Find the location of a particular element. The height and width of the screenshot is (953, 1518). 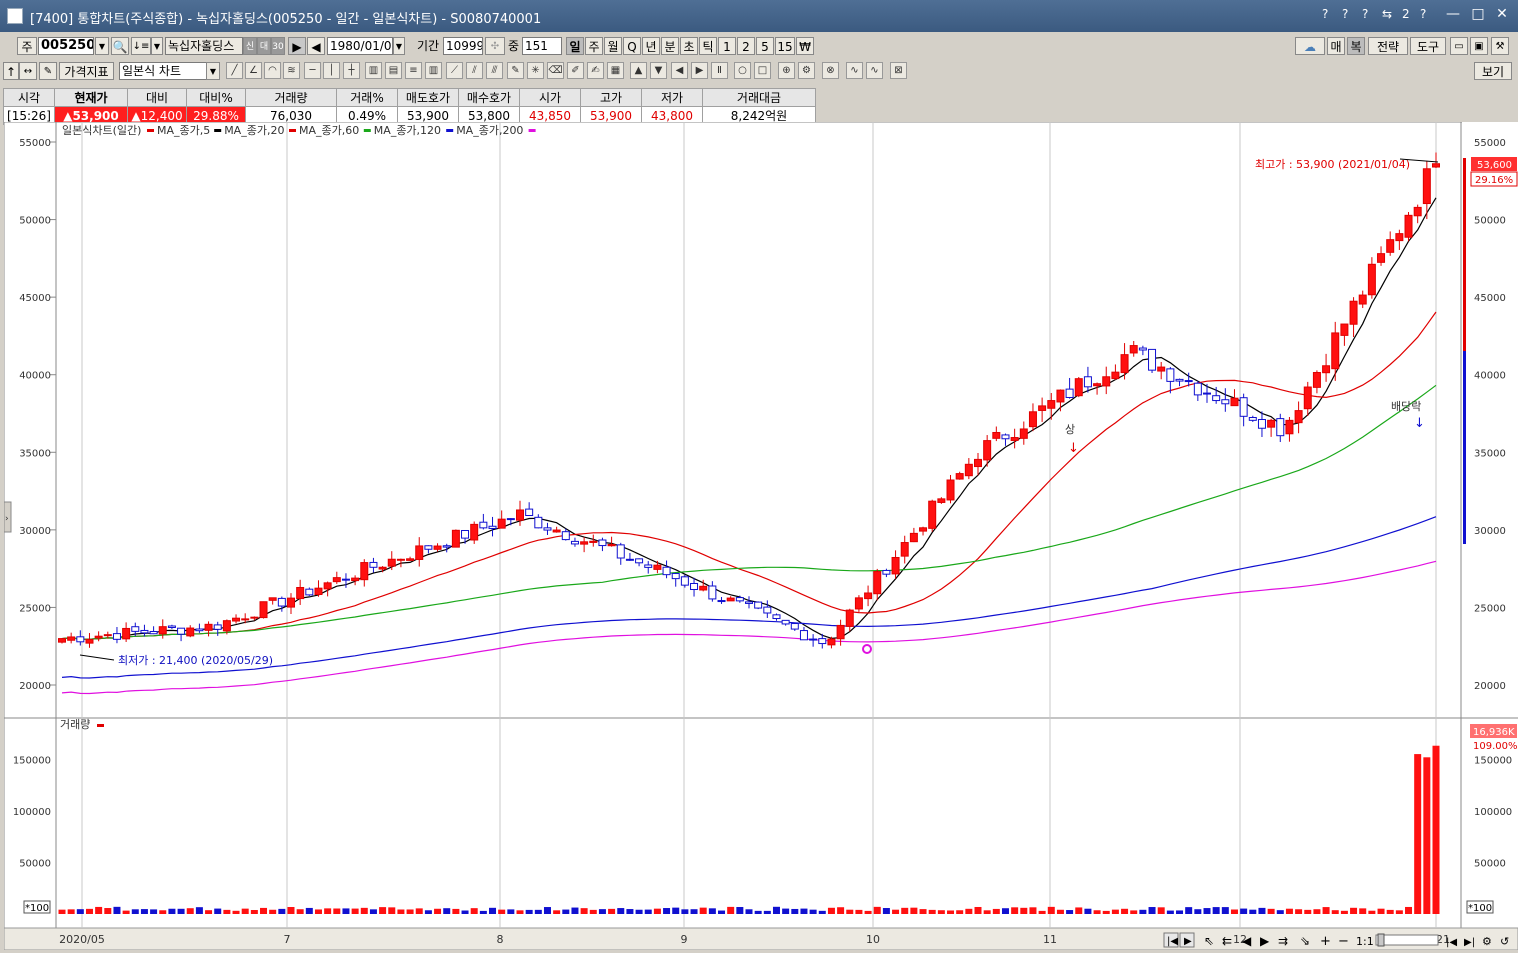

menu-icon: ? is located at coordinates (1423, 14).